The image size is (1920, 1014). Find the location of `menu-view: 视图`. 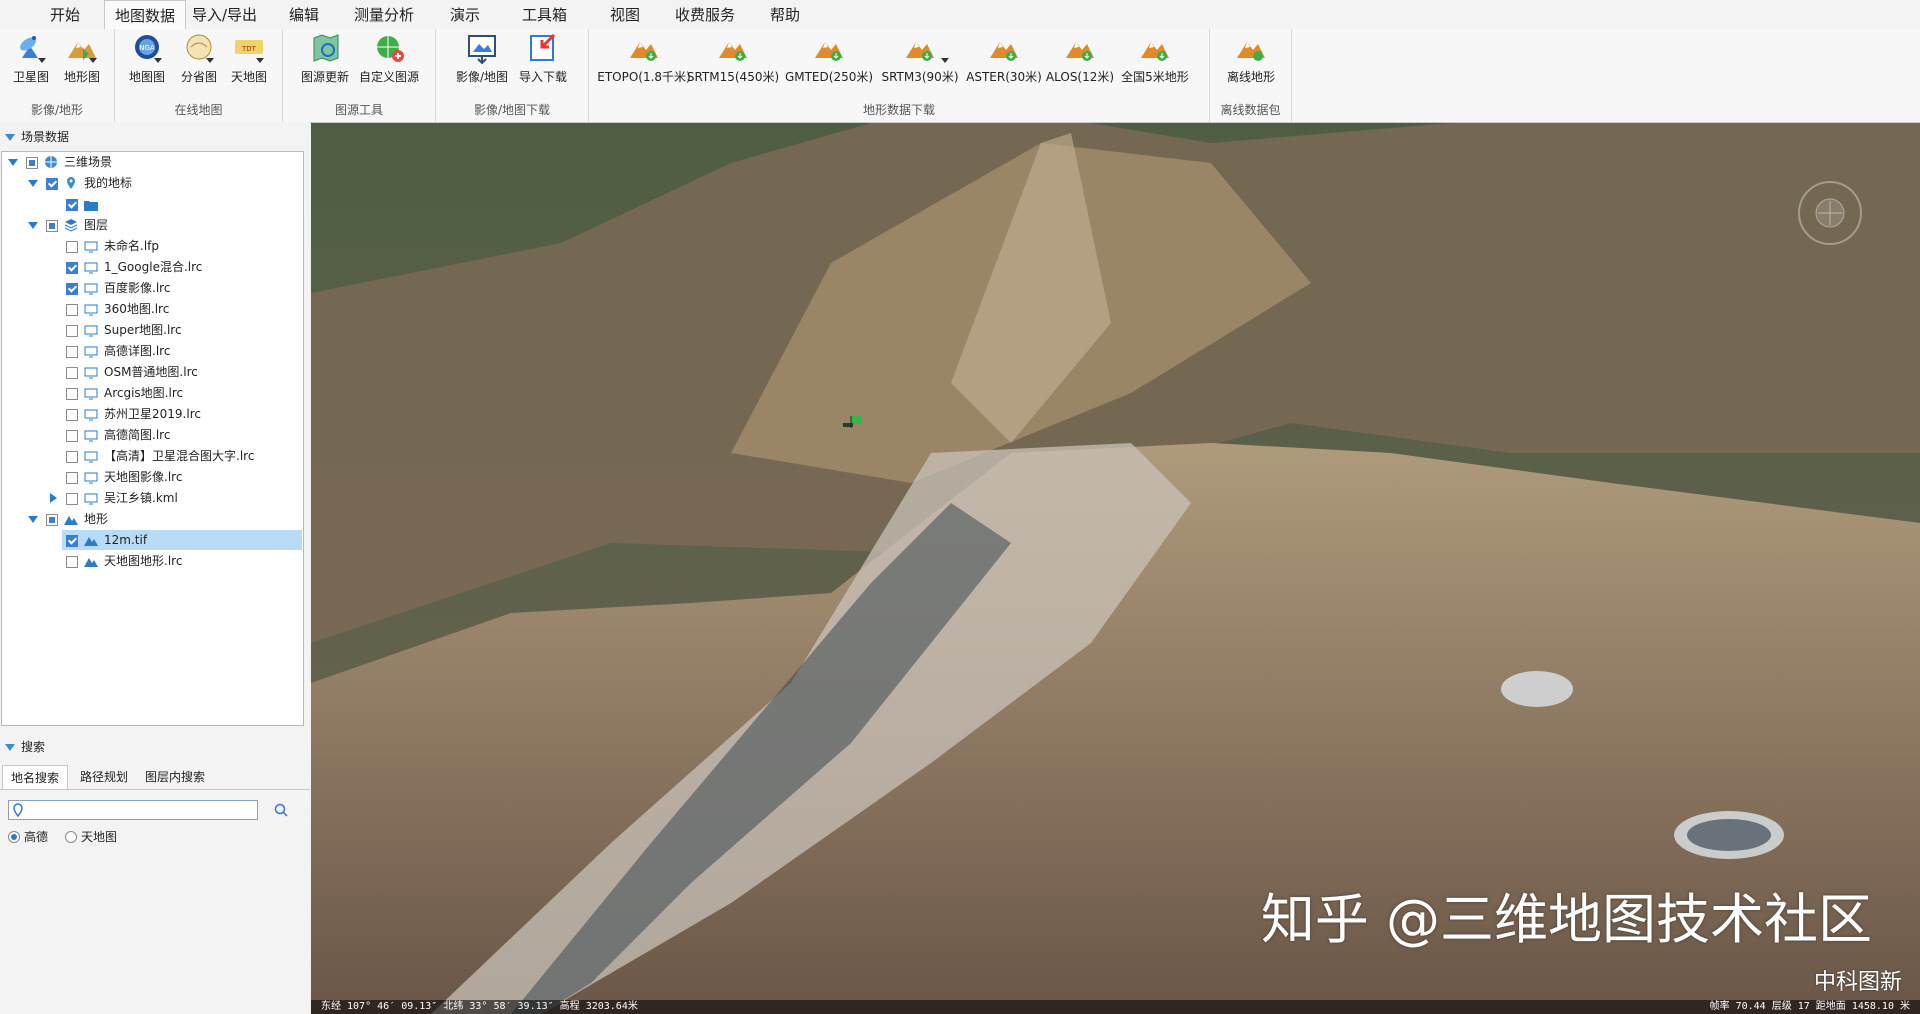

menu-view: 视图 is located at coordinates (625, 14).